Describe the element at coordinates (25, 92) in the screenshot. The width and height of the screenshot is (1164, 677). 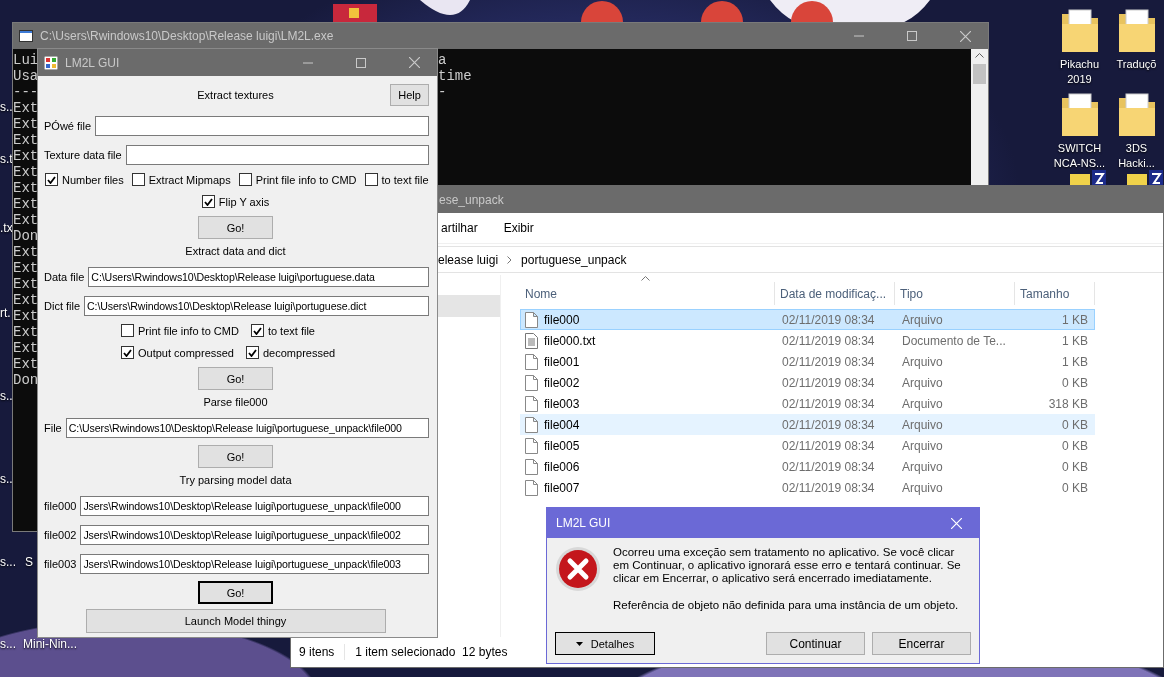
I see `console-text: ---` at that location.